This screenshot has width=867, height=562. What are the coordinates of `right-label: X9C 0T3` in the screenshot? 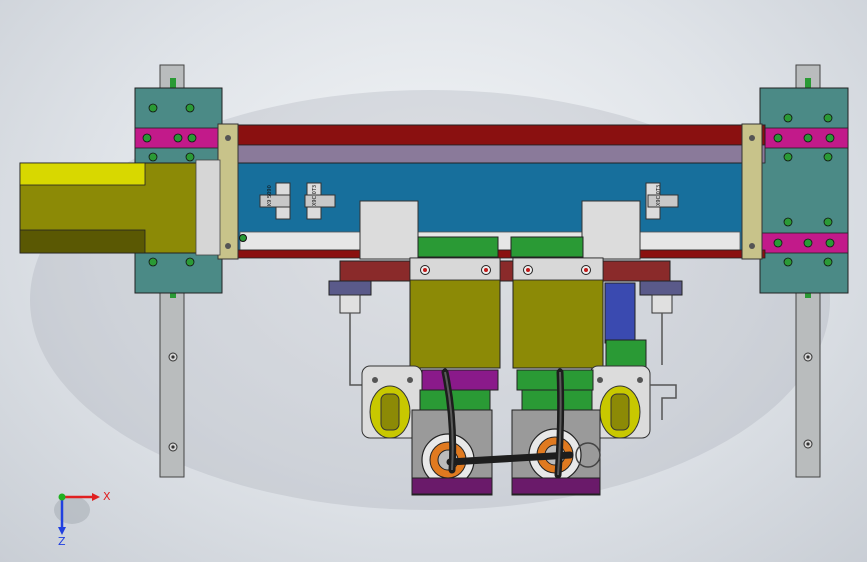 It's located at (659, 195).